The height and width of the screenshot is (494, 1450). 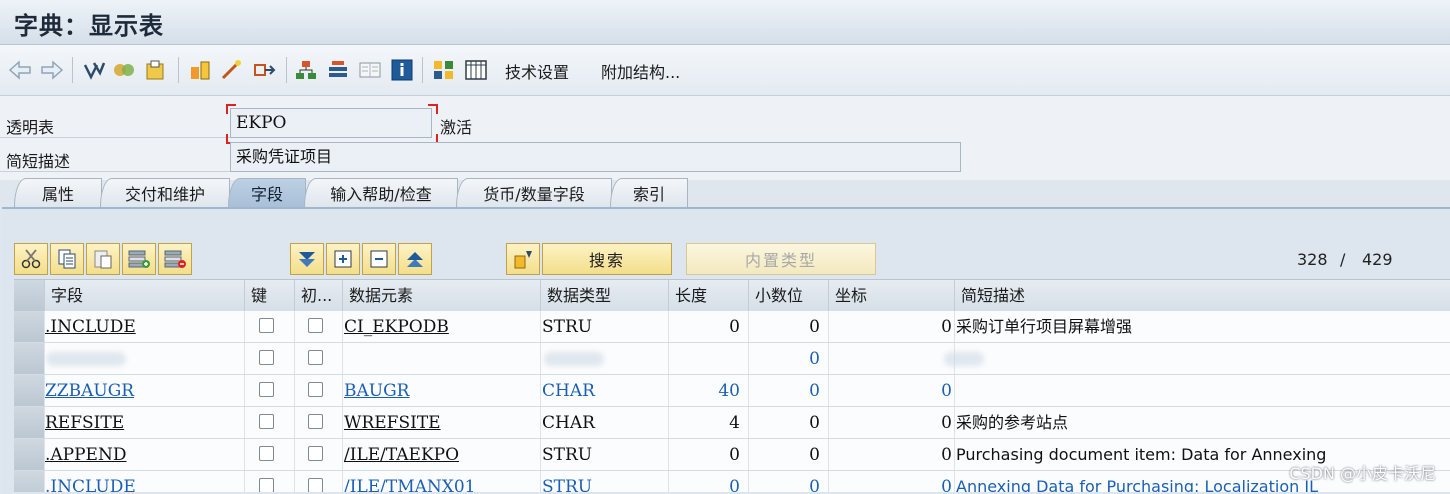 I want to click on paste-icon, so click(x=103, y=259).